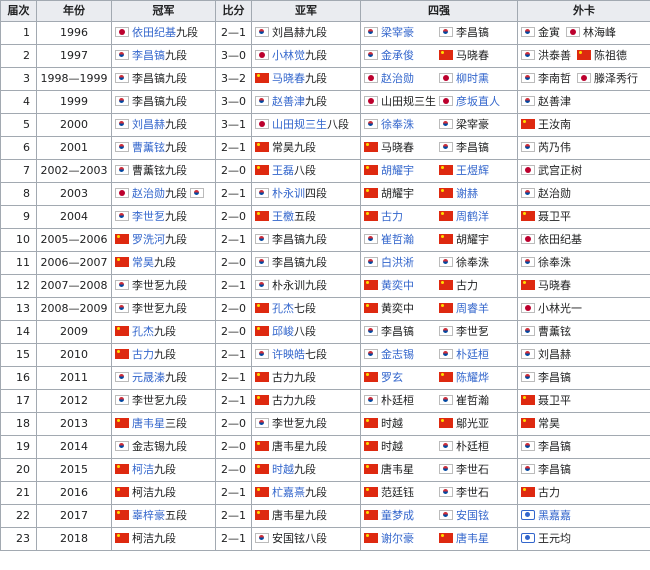 The width and height of the screenshot is (650, 570). Describe the element at coordinates (478, 101) in the screenshot. I see `player-link: 彦坂直人` at that location.